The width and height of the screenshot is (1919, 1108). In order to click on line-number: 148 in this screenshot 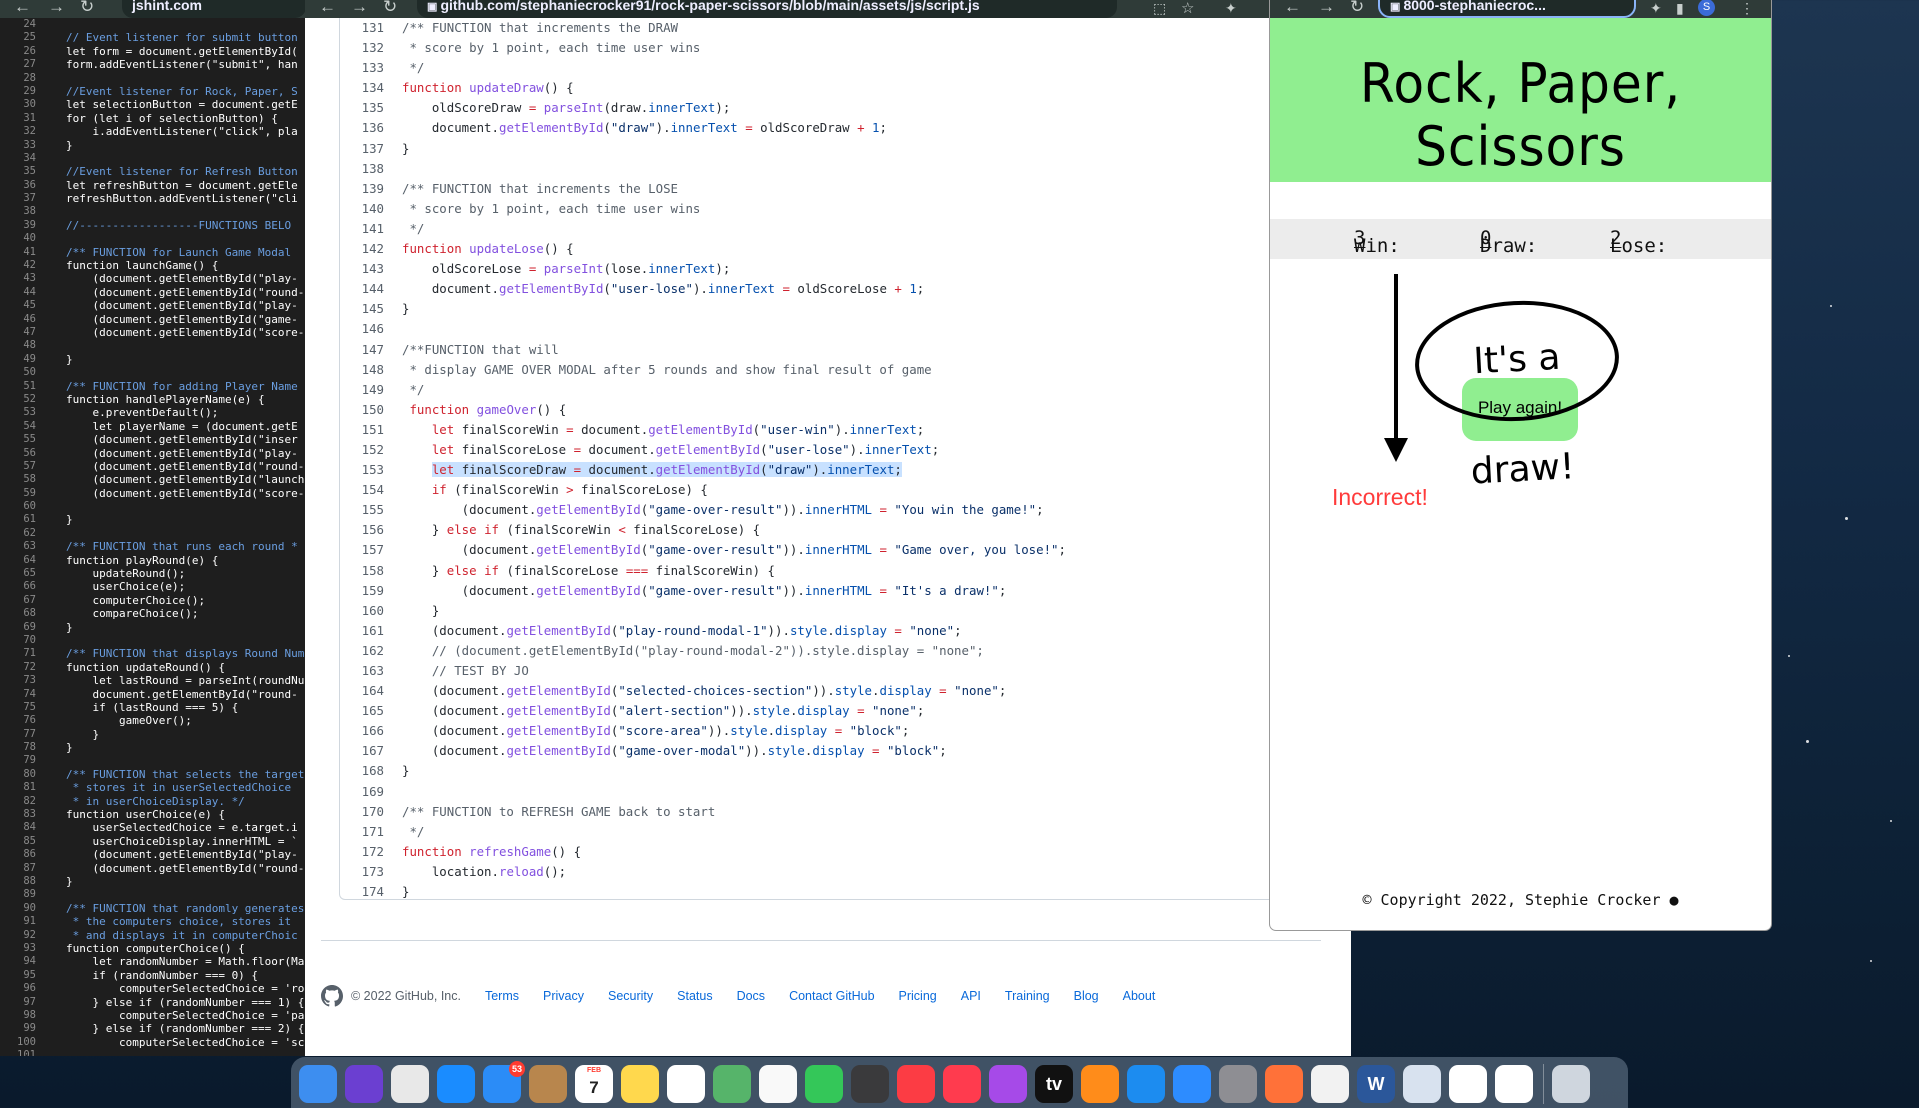, I will do `click(362, 370)`.